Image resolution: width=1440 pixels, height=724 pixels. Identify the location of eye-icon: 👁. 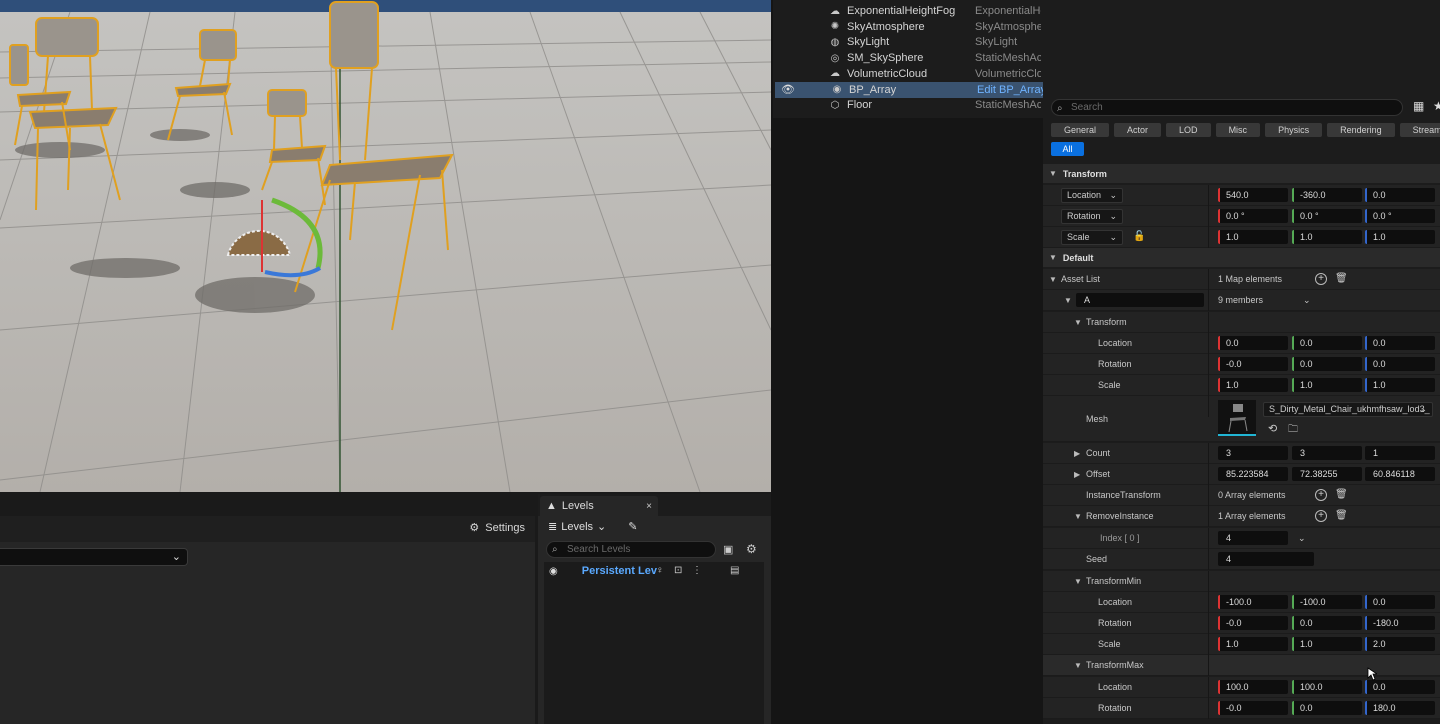
(788, 89).